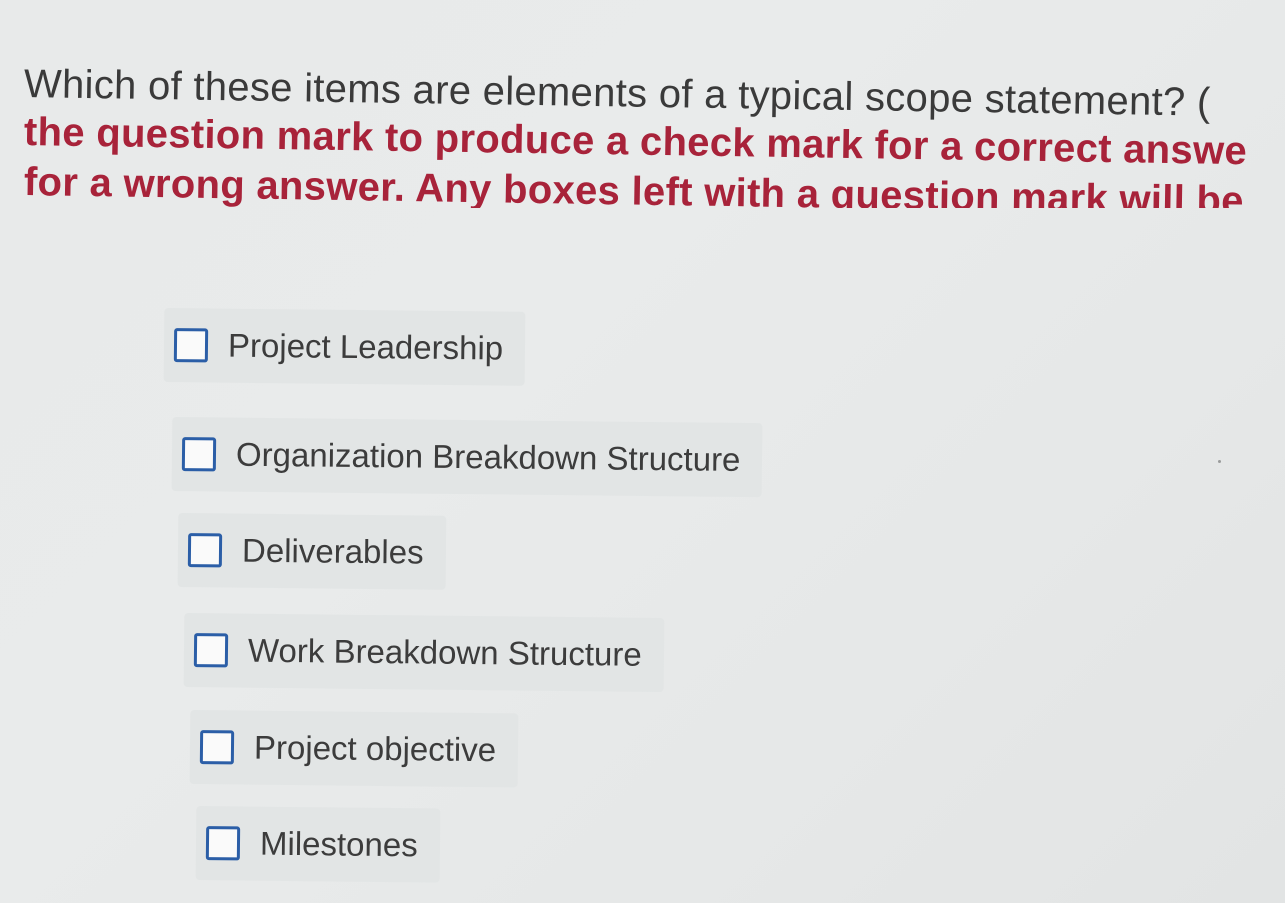 The width and height of the screenshot is (1285, 903). I want to click on checkbox-work-breakdown-structure, so click(211, 650).